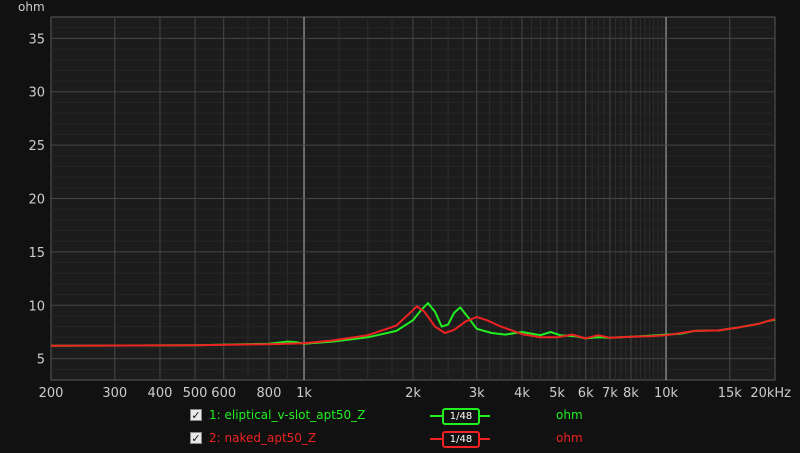 This screenshot has height=453, width=800. I want to click on y-tick-label: 10, so click(36, 306).